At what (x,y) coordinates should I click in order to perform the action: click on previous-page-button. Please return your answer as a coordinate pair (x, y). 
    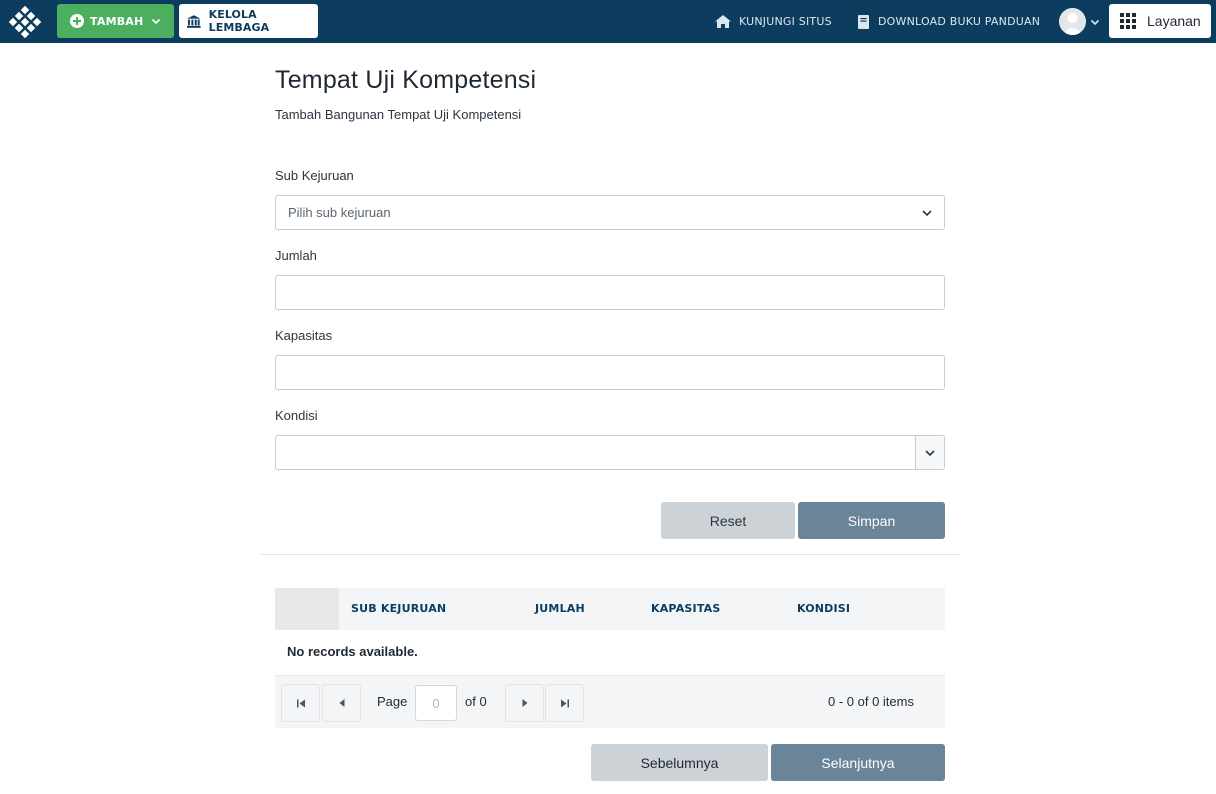
    Looking at the image, I should click on (341, 703).